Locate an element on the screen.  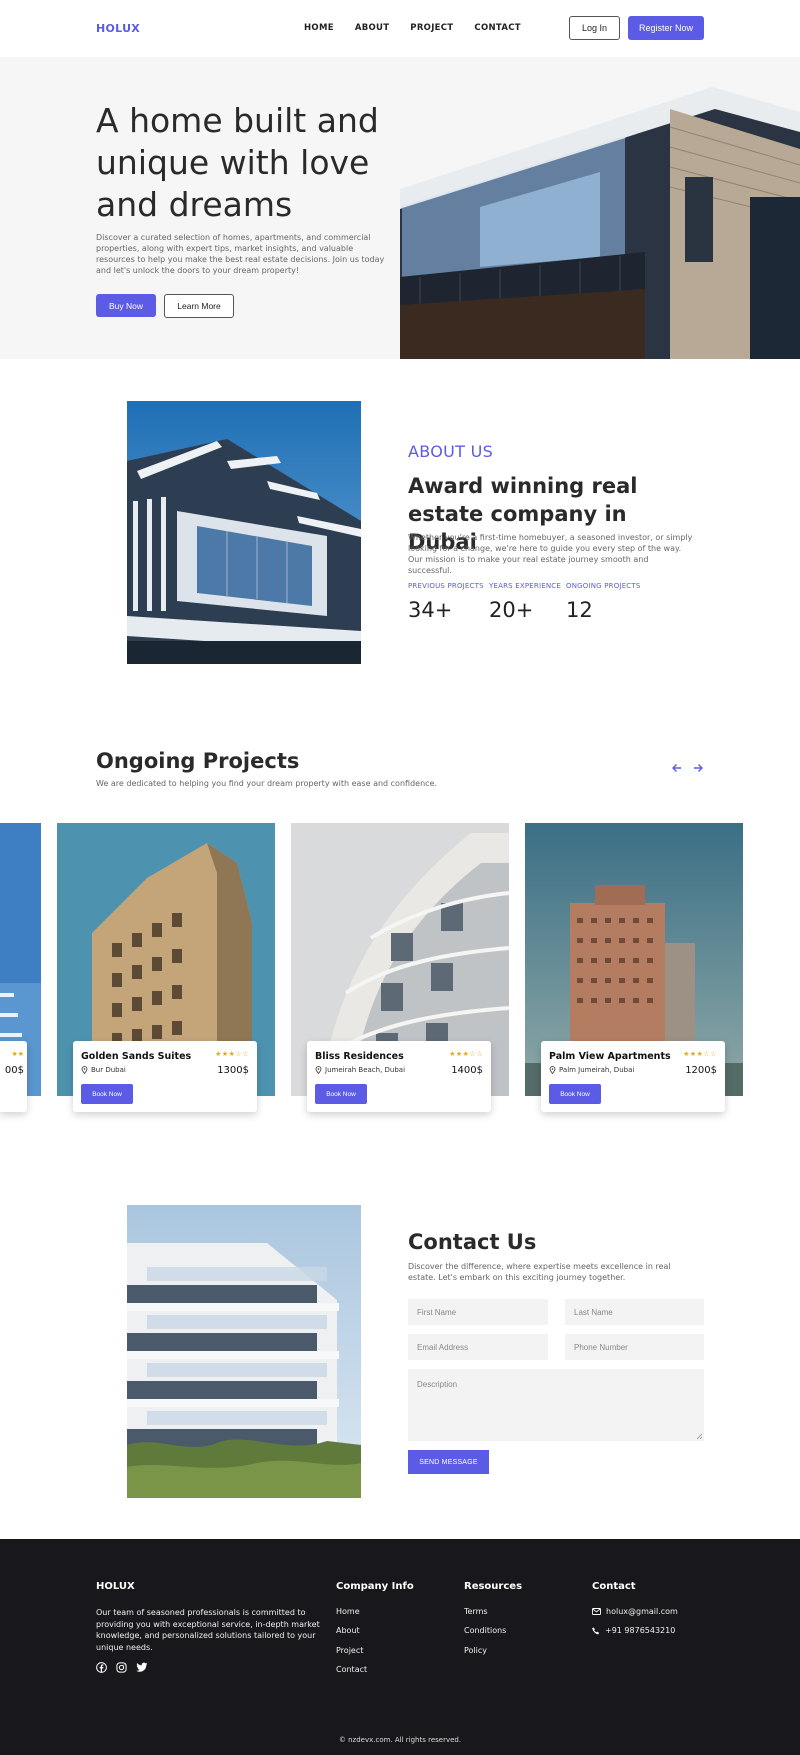
social-links is located at coordinates (122, 1667).